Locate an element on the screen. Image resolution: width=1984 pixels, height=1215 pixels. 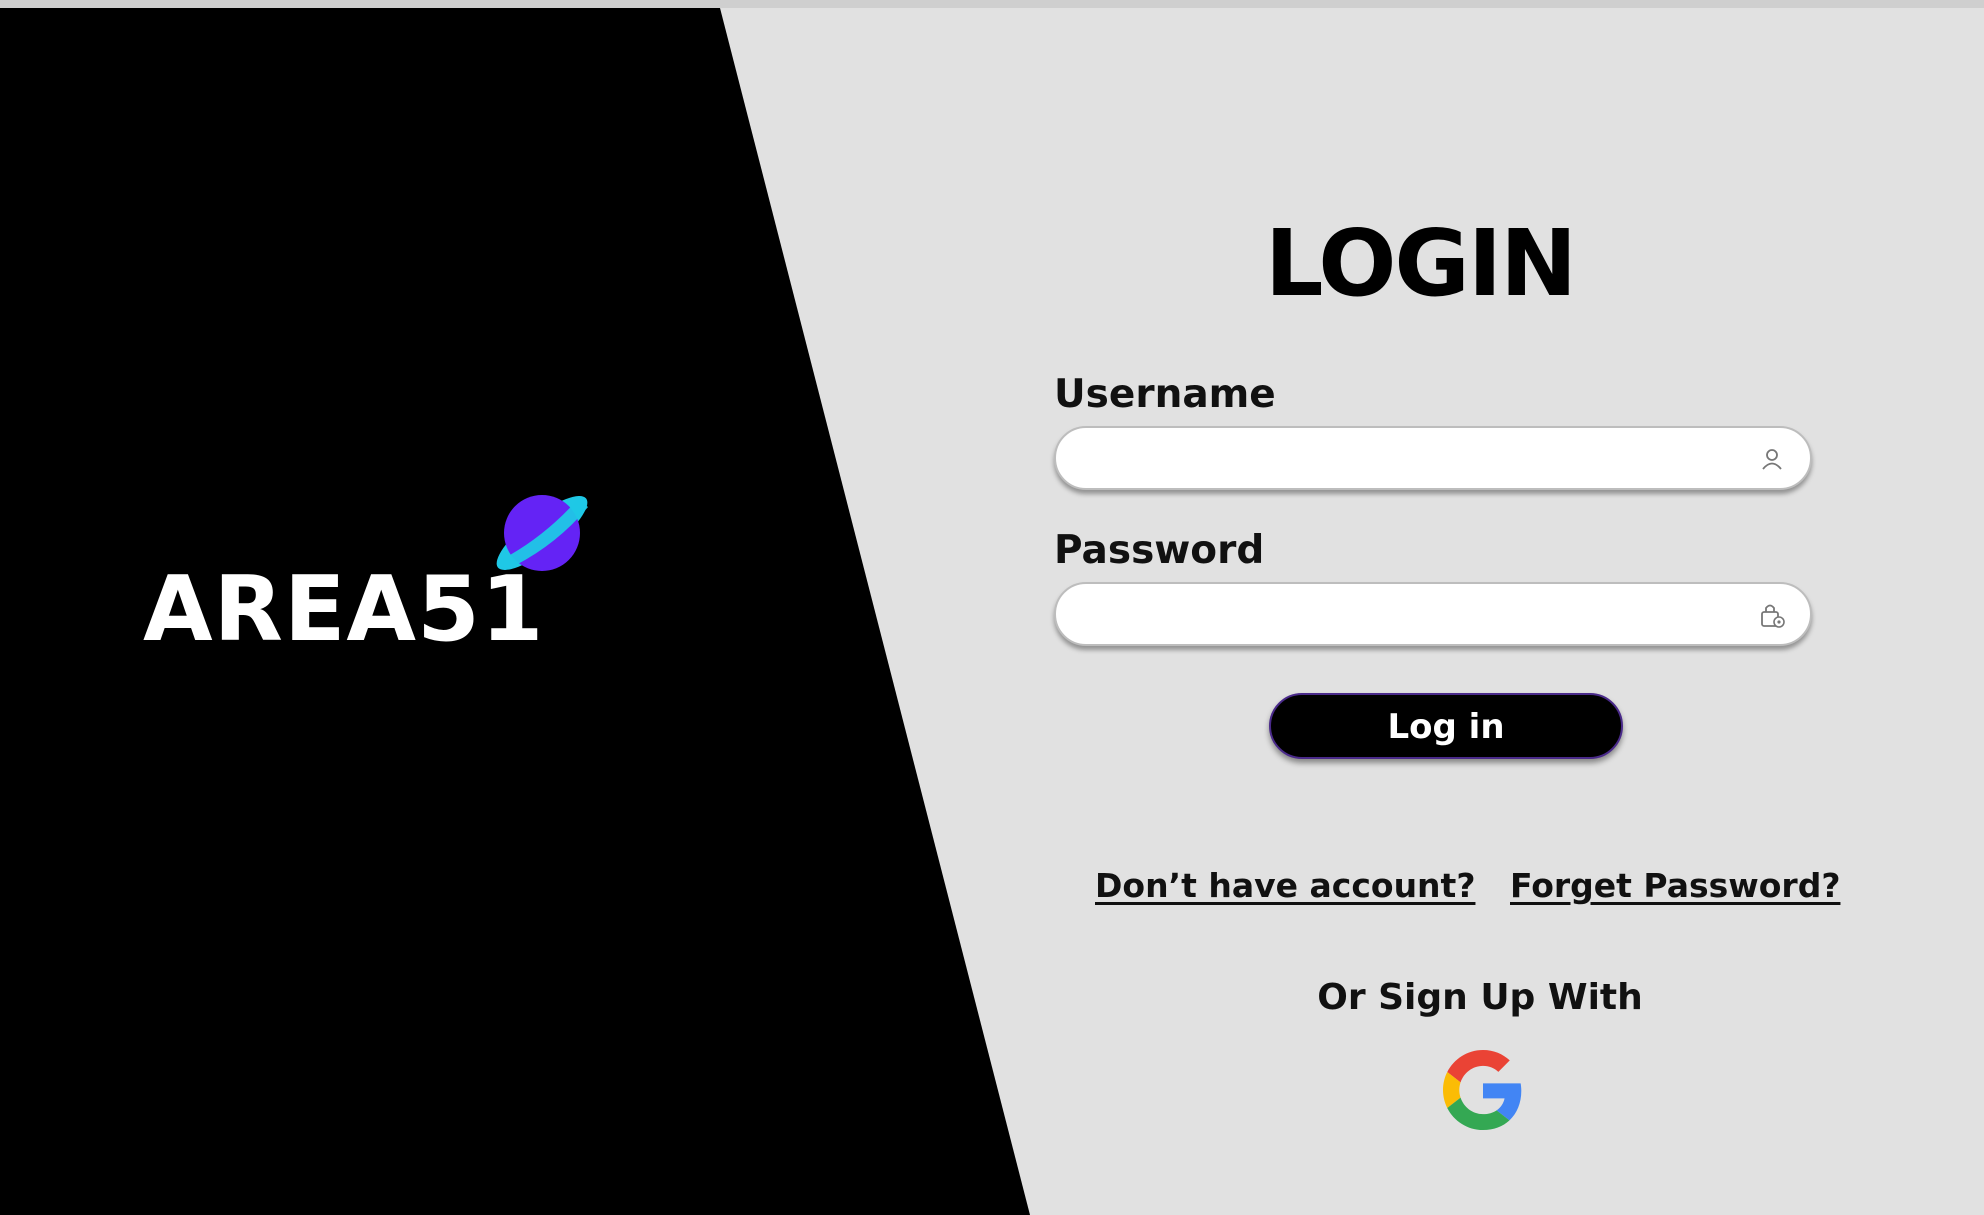
password-field is located at coordinates (1433, 614).